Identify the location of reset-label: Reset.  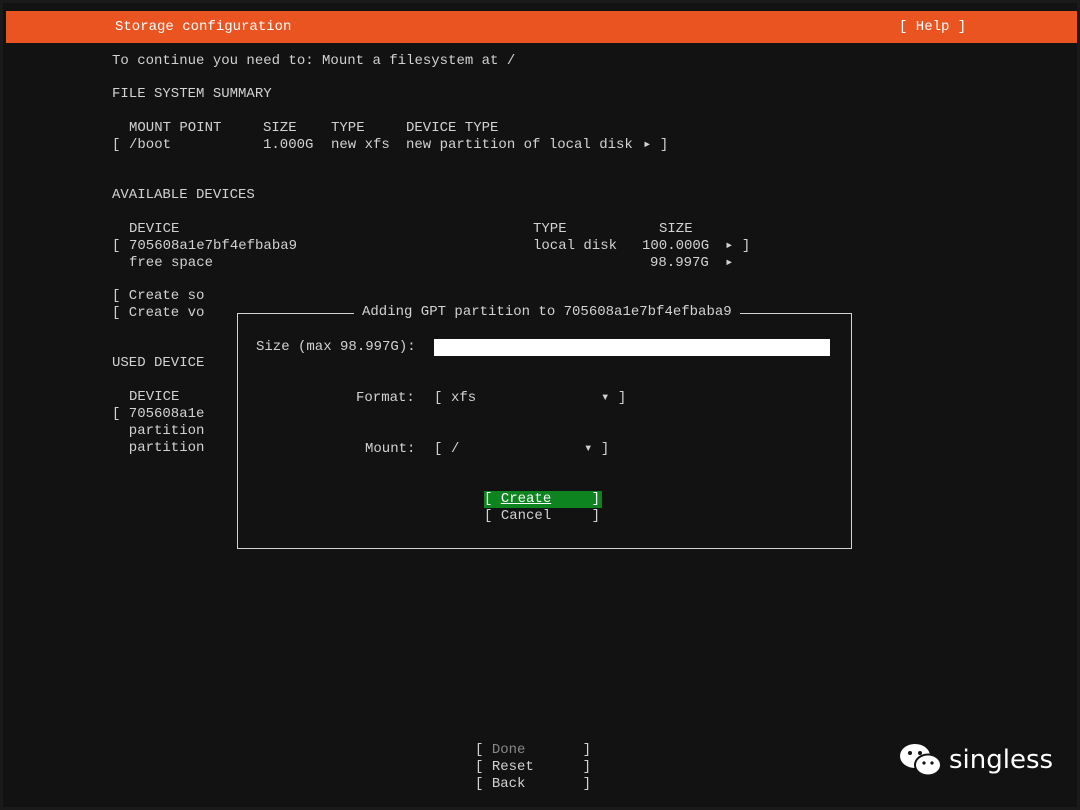
(512, 767).